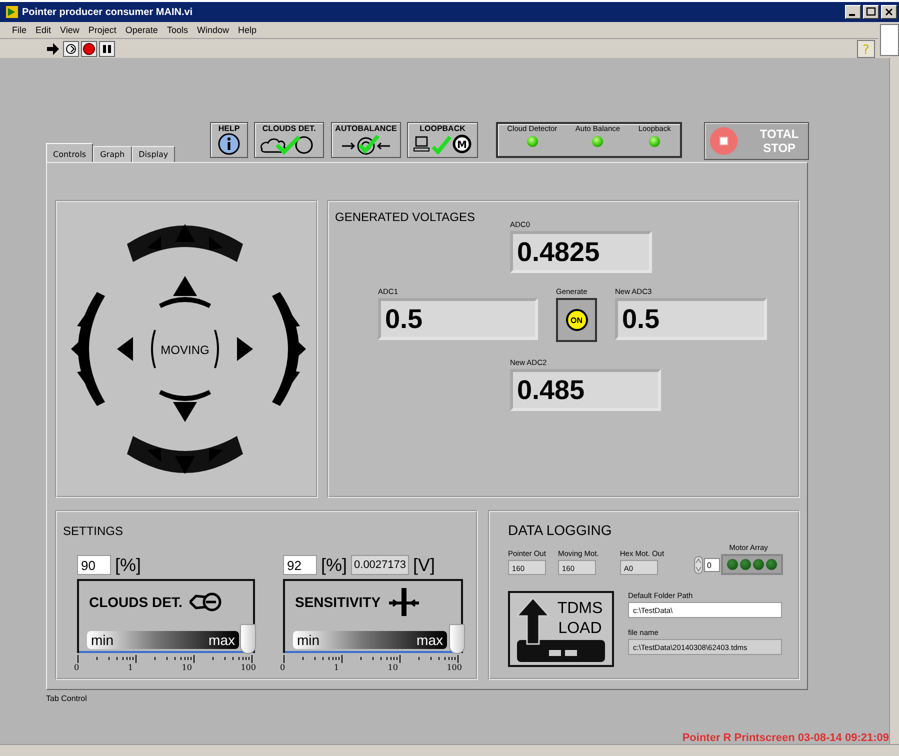  I want to click on tab: Display, so click(154, 154).